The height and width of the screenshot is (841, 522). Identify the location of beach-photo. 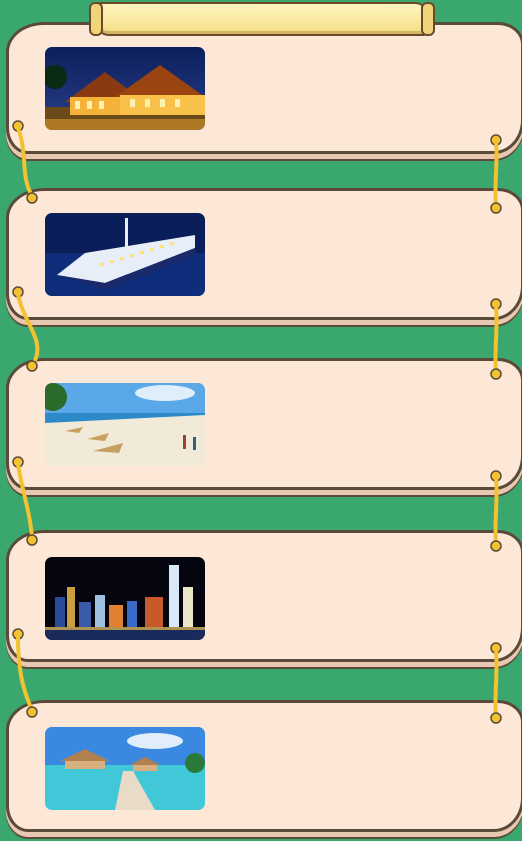
(125, 424).